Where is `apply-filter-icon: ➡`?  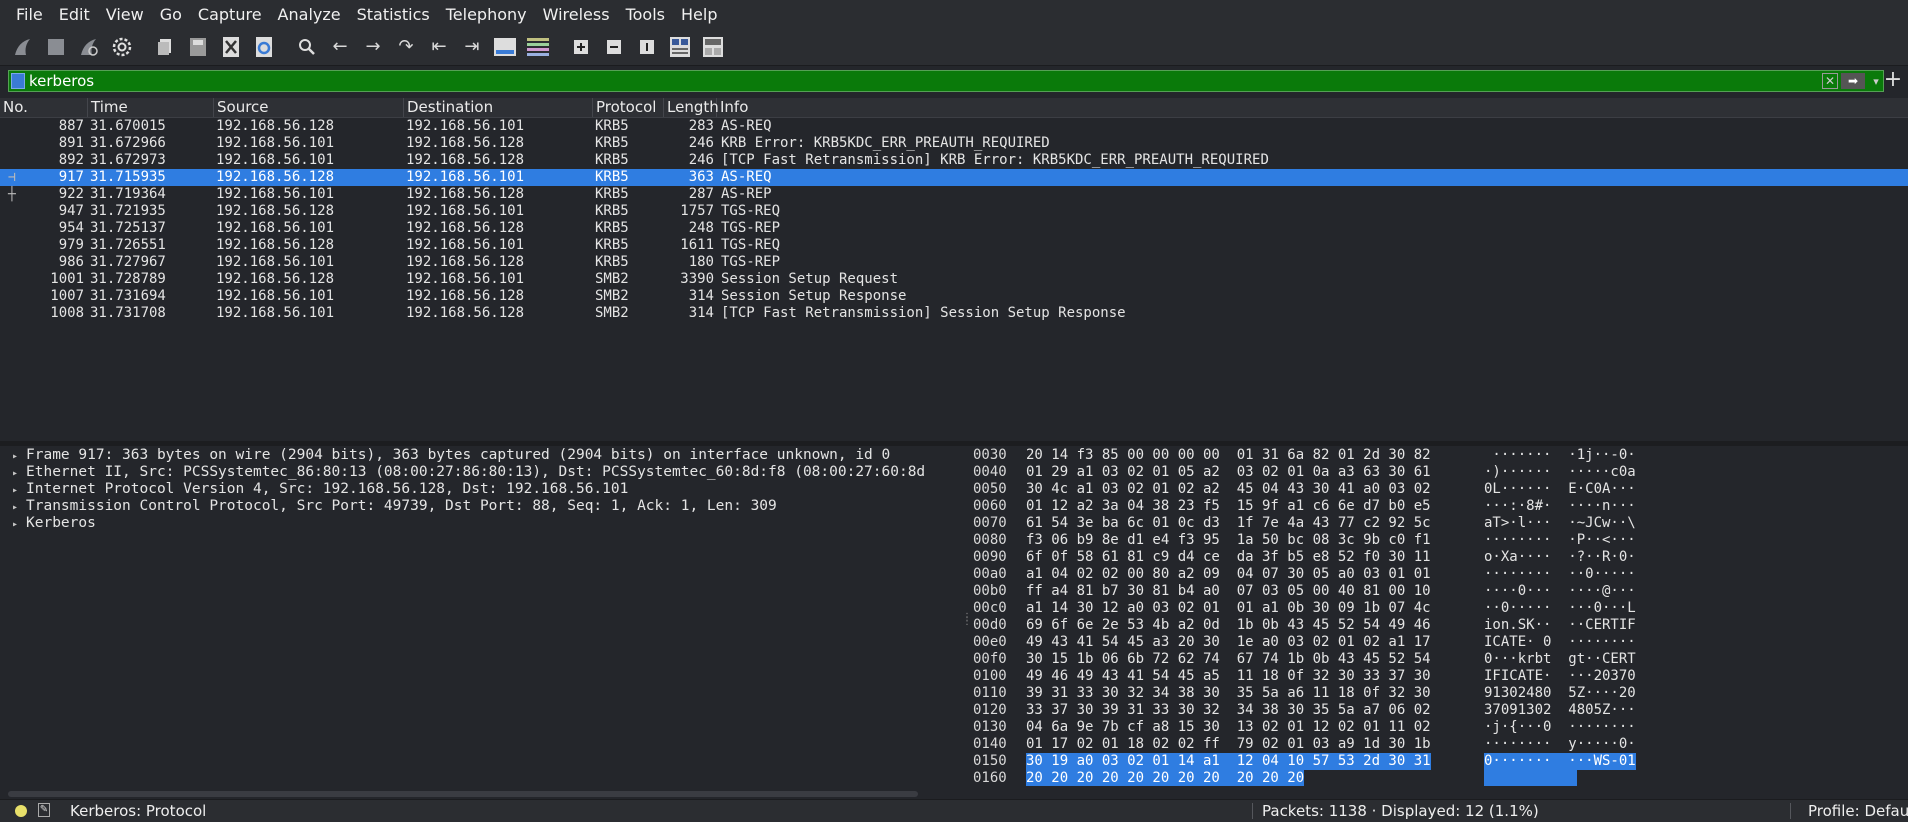 apply-filter-icon: ➡ is located at coordinates (1853, 81).